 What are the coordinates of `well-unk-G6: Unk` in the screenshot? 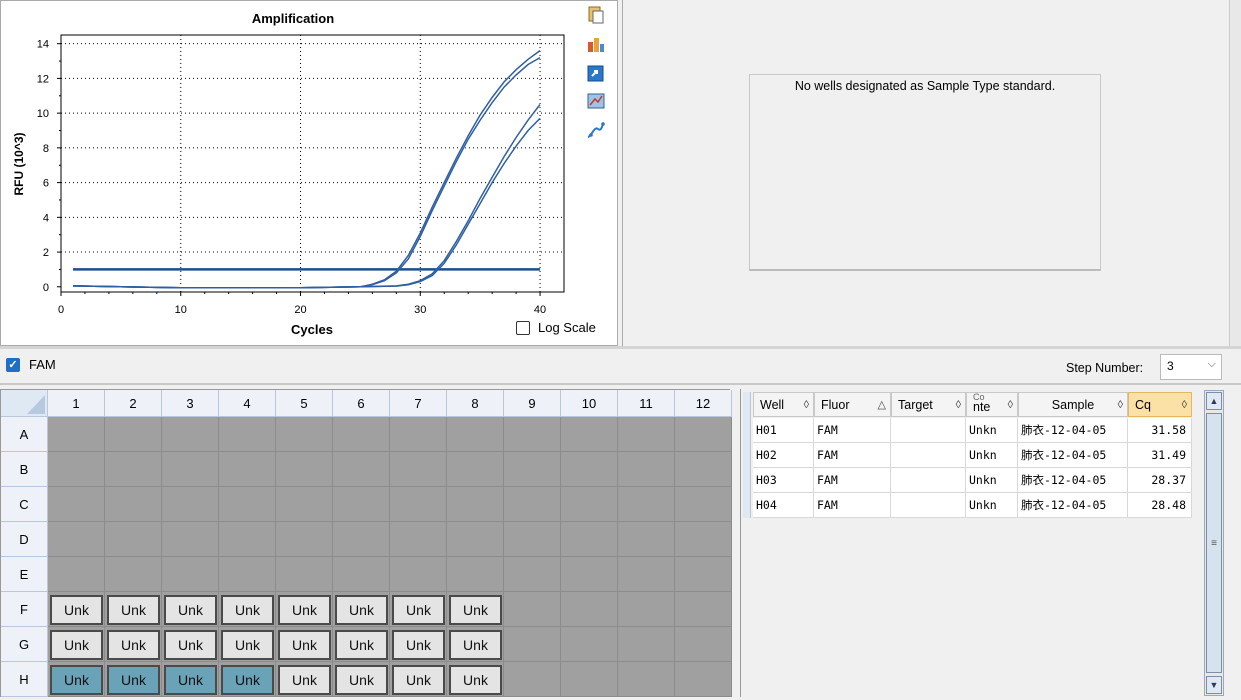 It's located at (361, 645).